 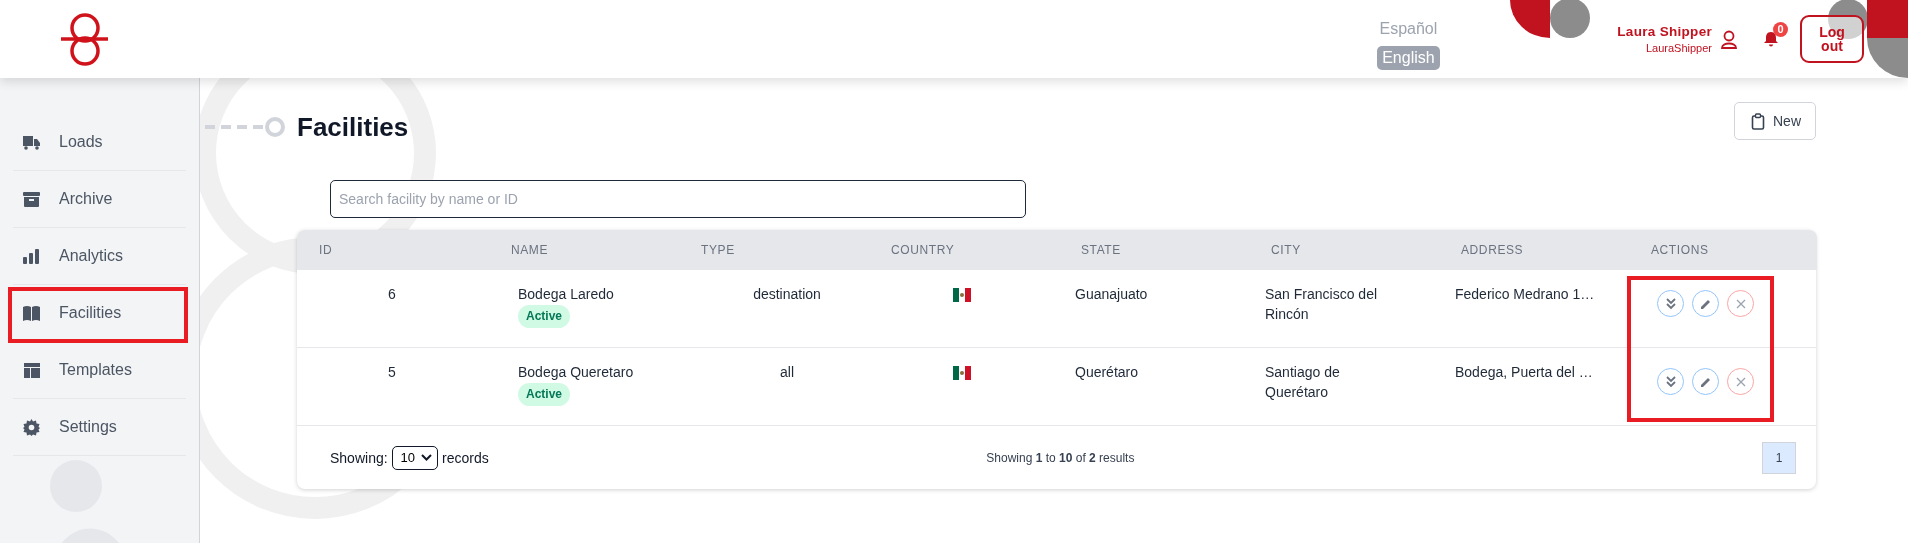 I want to click on nav-item: Analytics, so click(x=99, y=256).